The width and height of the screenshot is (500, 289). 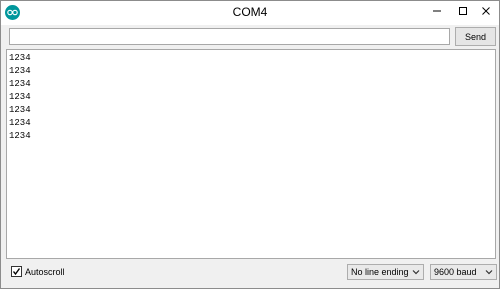 I want to click on minimize-icon, so click(x=437, y=11).